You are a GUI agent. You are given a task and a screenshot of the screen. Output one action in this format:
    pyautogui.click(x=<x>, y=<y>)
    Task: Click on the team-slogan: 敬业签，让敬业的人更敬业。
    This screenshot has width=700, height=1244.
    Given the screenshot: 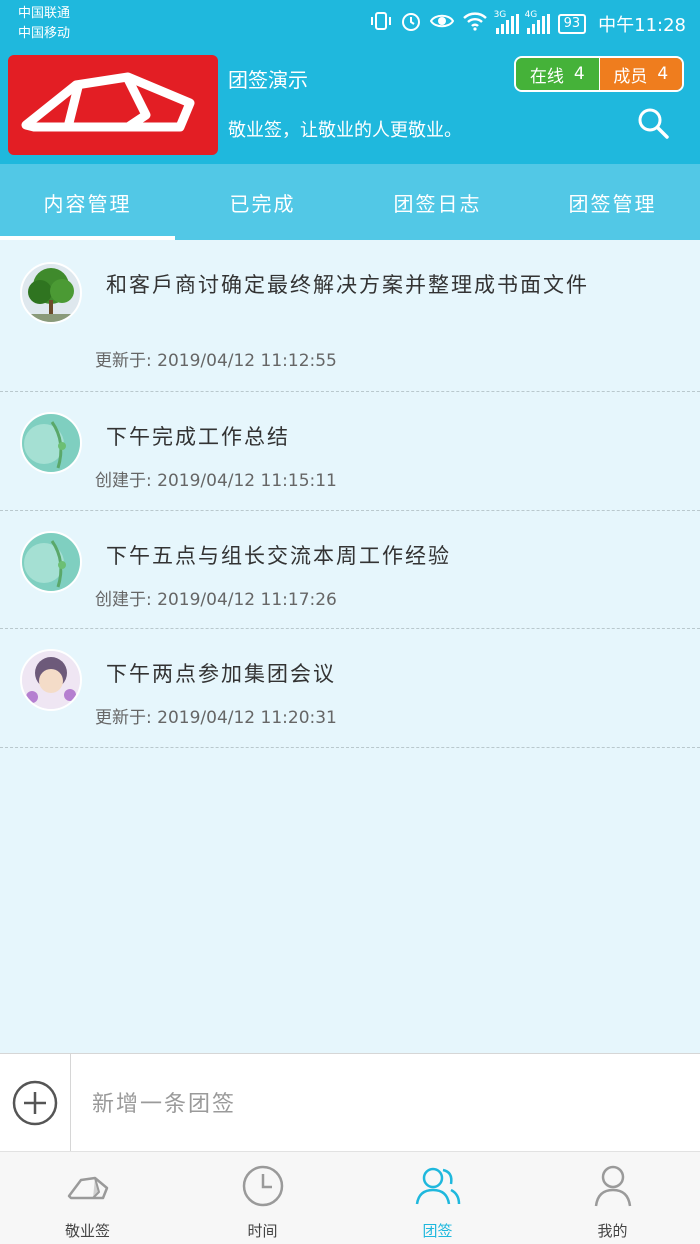 What is the action you would take?
    pyautogui.click(x=345, y=130)
    